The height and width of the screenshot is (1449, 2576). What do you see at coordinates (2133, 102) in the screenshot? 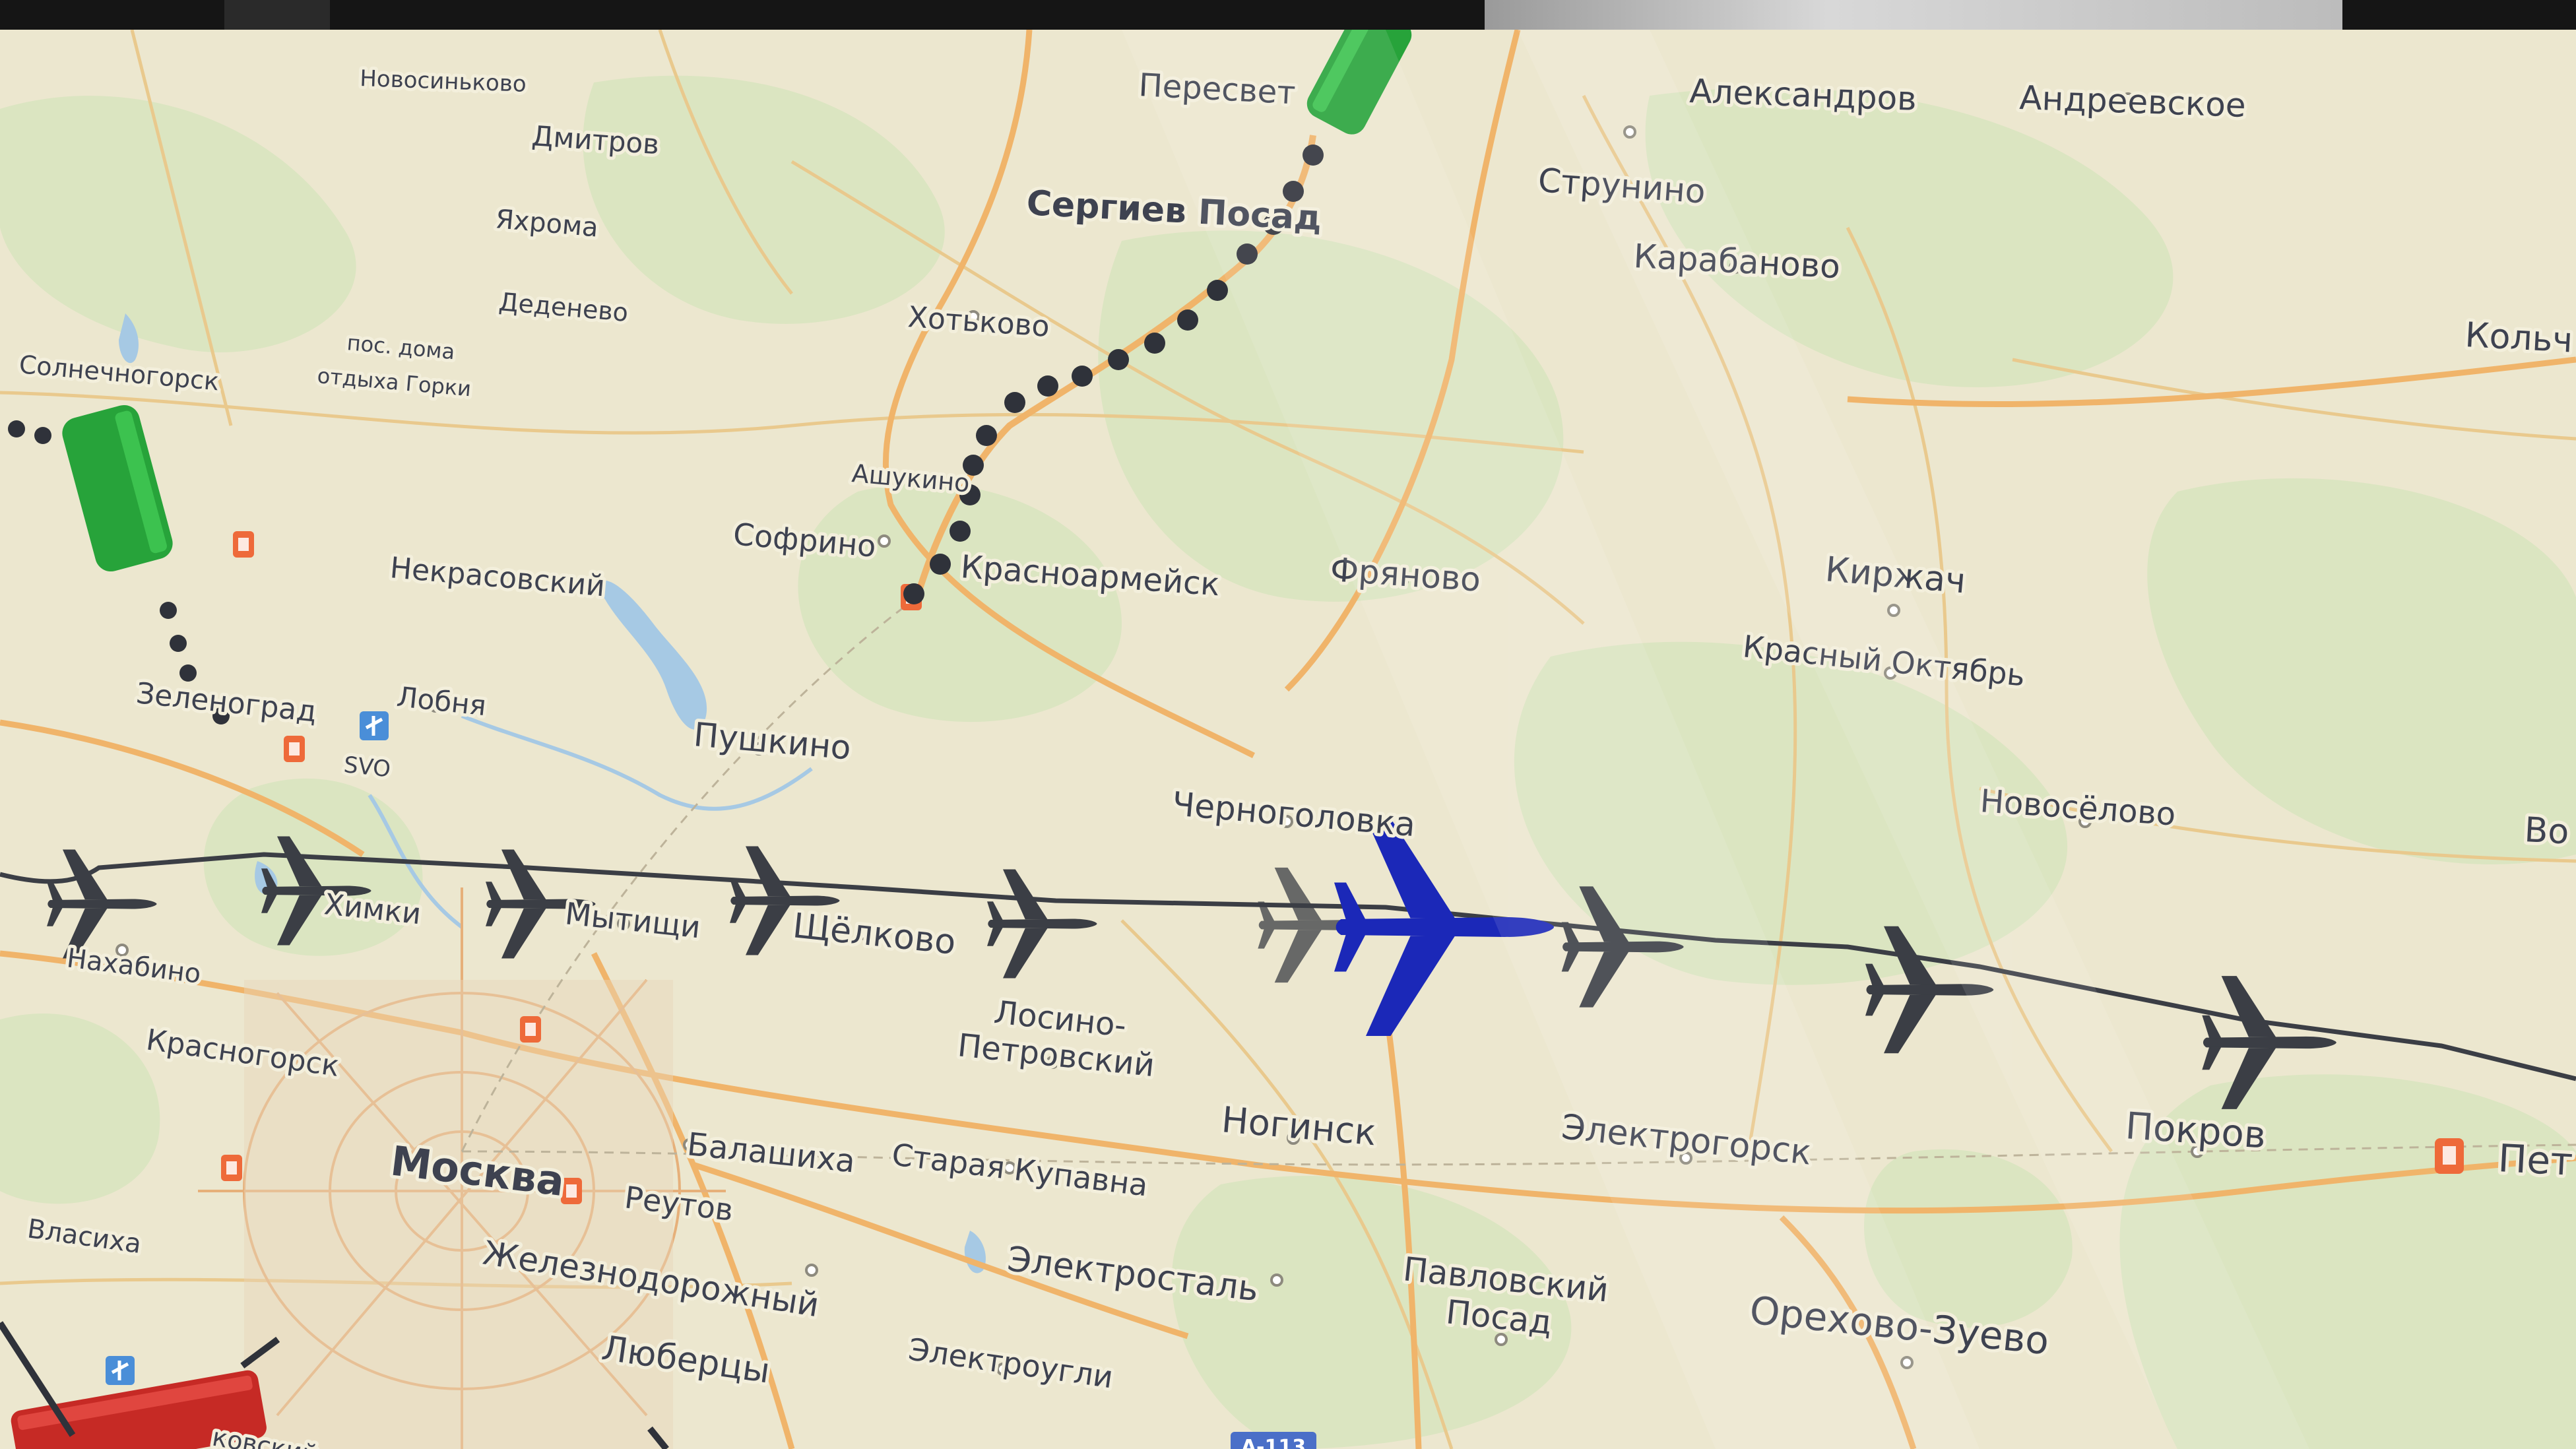
I see `label-andreevskoe: Андреевское` at bounding box center [2133, 102].